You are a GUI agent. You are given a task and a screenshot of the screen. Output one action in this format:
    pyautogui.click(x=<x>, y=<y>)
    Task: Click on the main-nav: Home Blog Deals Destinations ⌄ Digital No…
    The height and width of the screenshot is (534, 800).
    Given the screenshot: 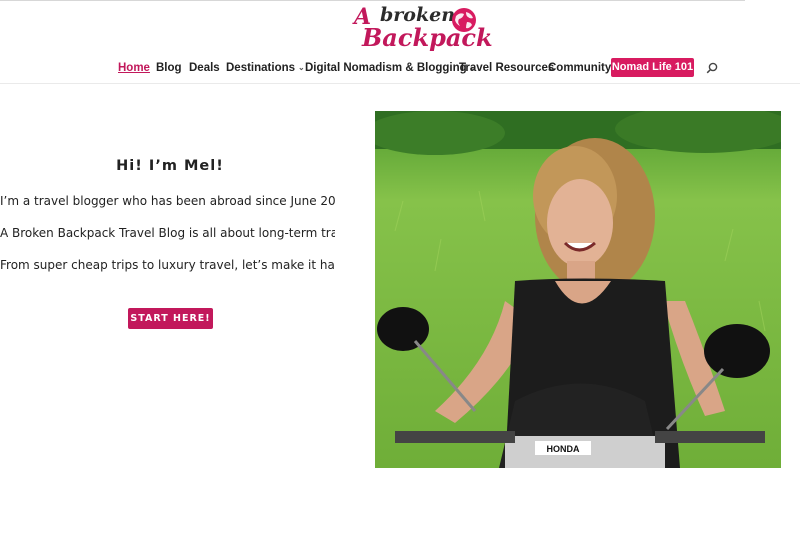 What is the action you would take?
    pyautogui.click(x=400, y=70)
    